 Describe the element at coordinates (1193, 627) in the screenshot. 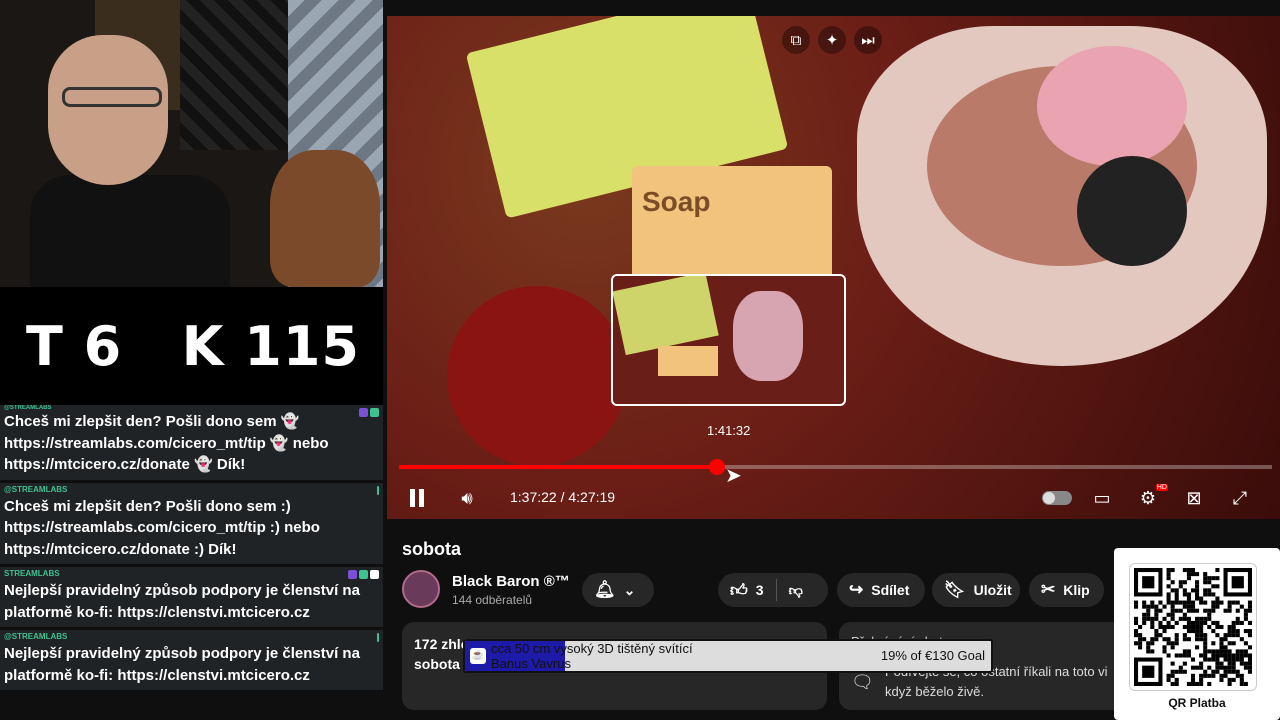

I see `qr-code-icon` at that location.